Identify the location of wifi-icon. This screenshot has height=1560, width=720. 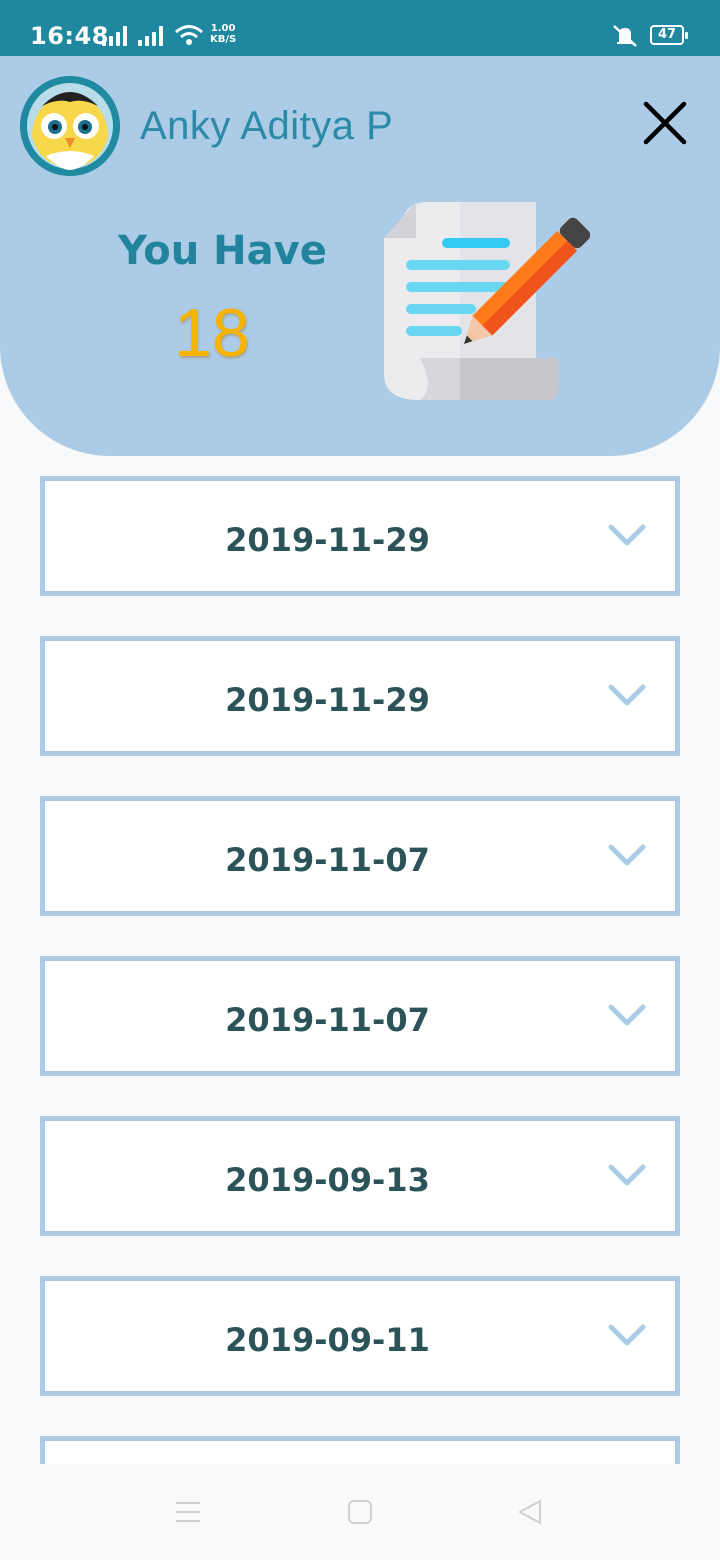
(189, 35).